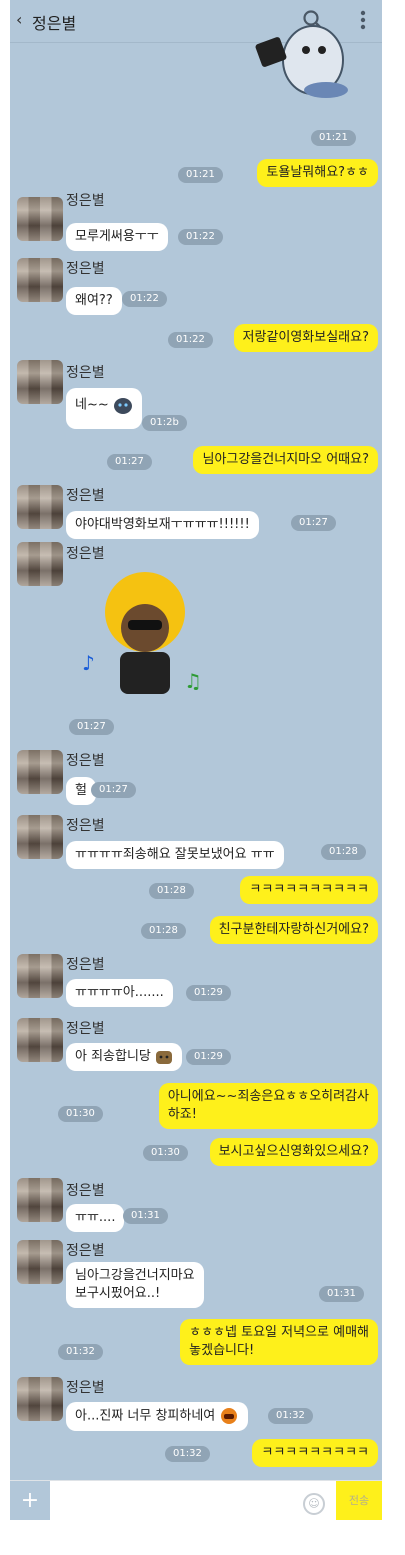 The image size is (405, 1555). Describe the element at coordinates (164, 423) in the screenshot. I see `message-time: 01:2b` at that location.